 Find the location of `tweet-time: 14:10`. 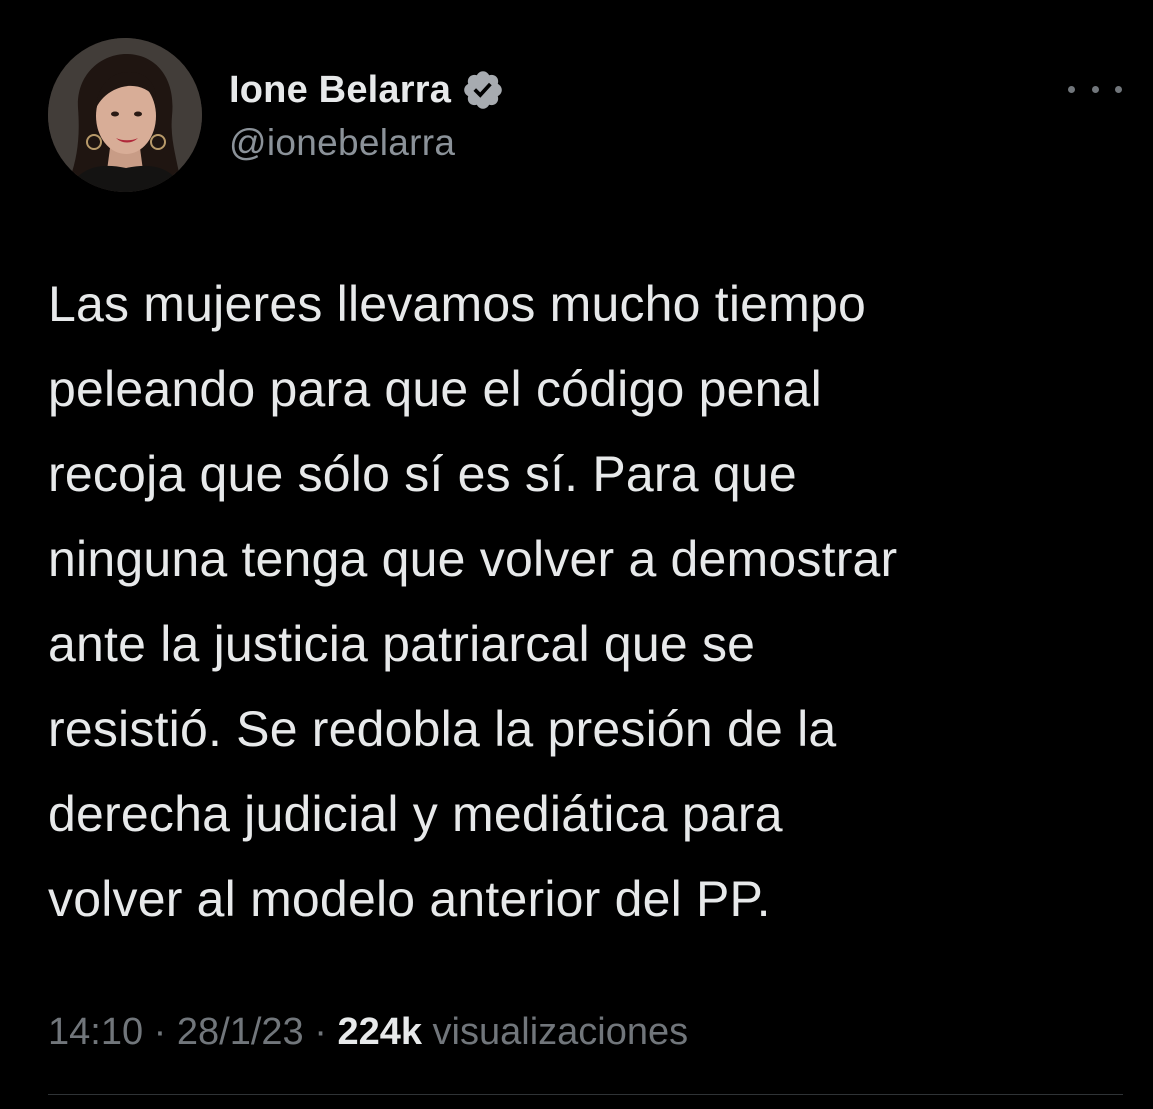

tweet-time: 14:10 is located at coordinates (95, 1032).